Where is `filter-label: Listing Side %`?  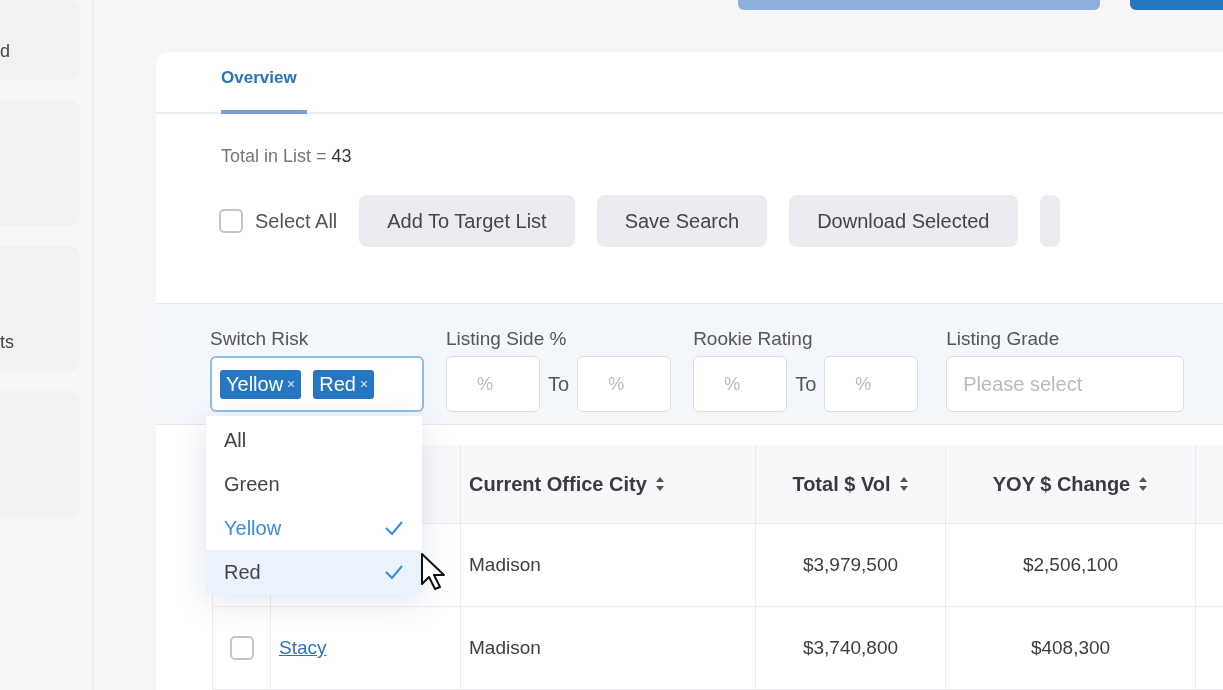 filter-label: Listing Side % is located at coordinates (507, 339).